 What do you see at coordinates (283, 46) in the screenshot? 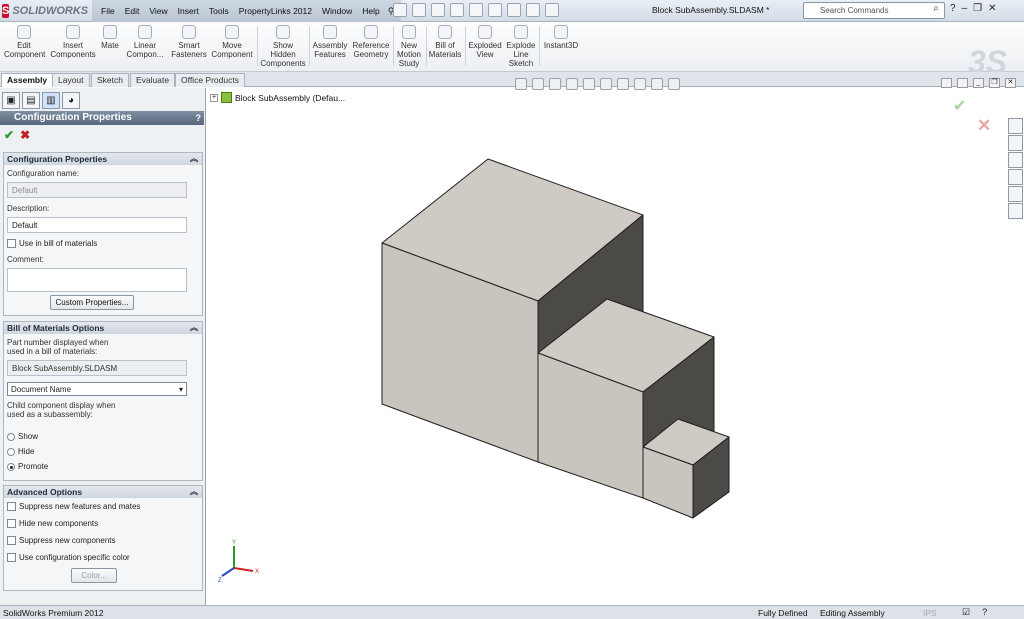
I see `show-hidden-components-button: Show Hidden Components` at bounding box center [283, 46].